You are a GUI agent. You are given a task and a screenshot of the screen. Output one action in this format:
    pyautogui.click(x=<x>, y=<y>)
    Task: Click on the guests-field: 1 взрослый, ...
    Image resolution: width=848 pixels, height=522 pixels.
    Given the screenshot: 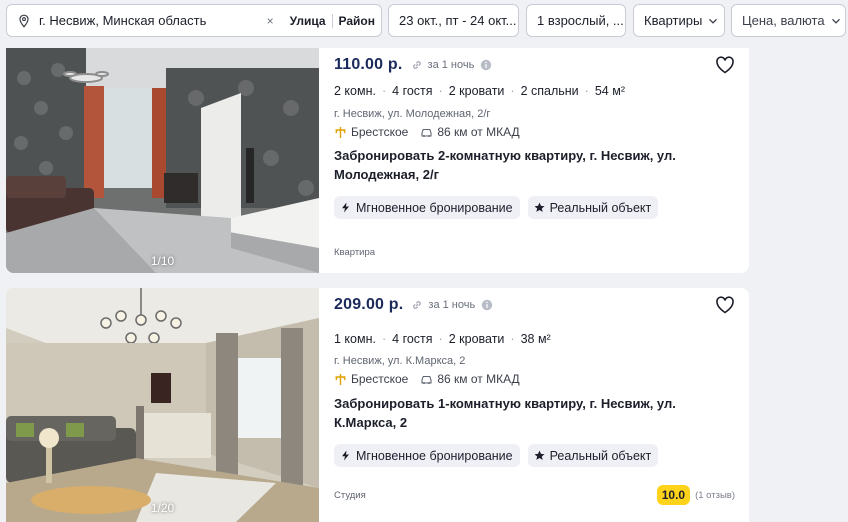 What is the action you would take?
    pyautogui.click(x=576, y=20)
    